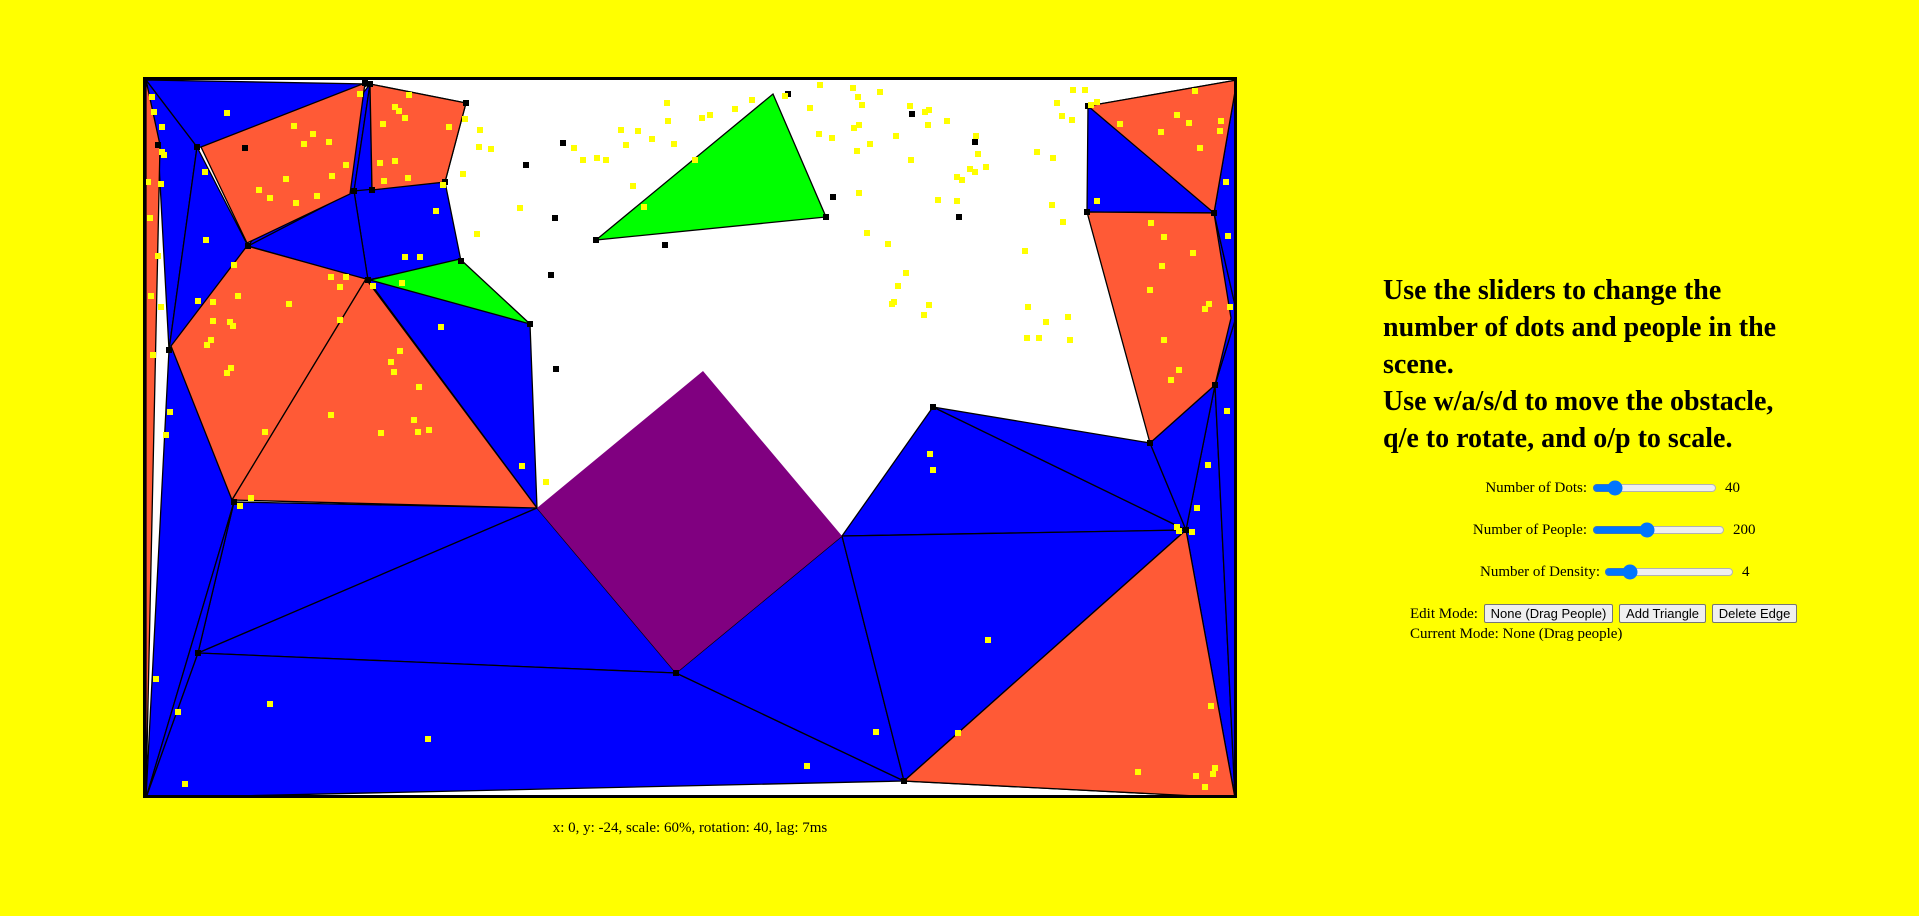 This screenshot has width=1919, height=916. Describe the element at coordinates (1654, 488) in the screenshot. I see `dots-slider` at that location.